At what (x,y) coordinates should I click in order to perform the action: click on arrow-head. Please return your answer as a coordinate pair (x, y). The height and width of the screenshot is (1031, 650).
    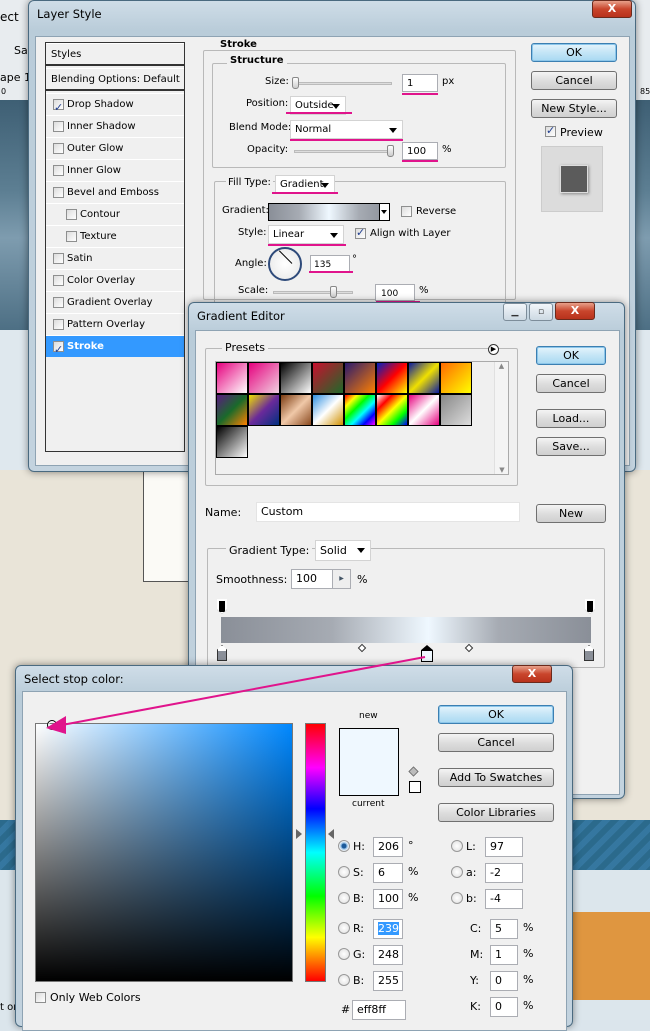
    Looking at the image, I should click on (56, 725).